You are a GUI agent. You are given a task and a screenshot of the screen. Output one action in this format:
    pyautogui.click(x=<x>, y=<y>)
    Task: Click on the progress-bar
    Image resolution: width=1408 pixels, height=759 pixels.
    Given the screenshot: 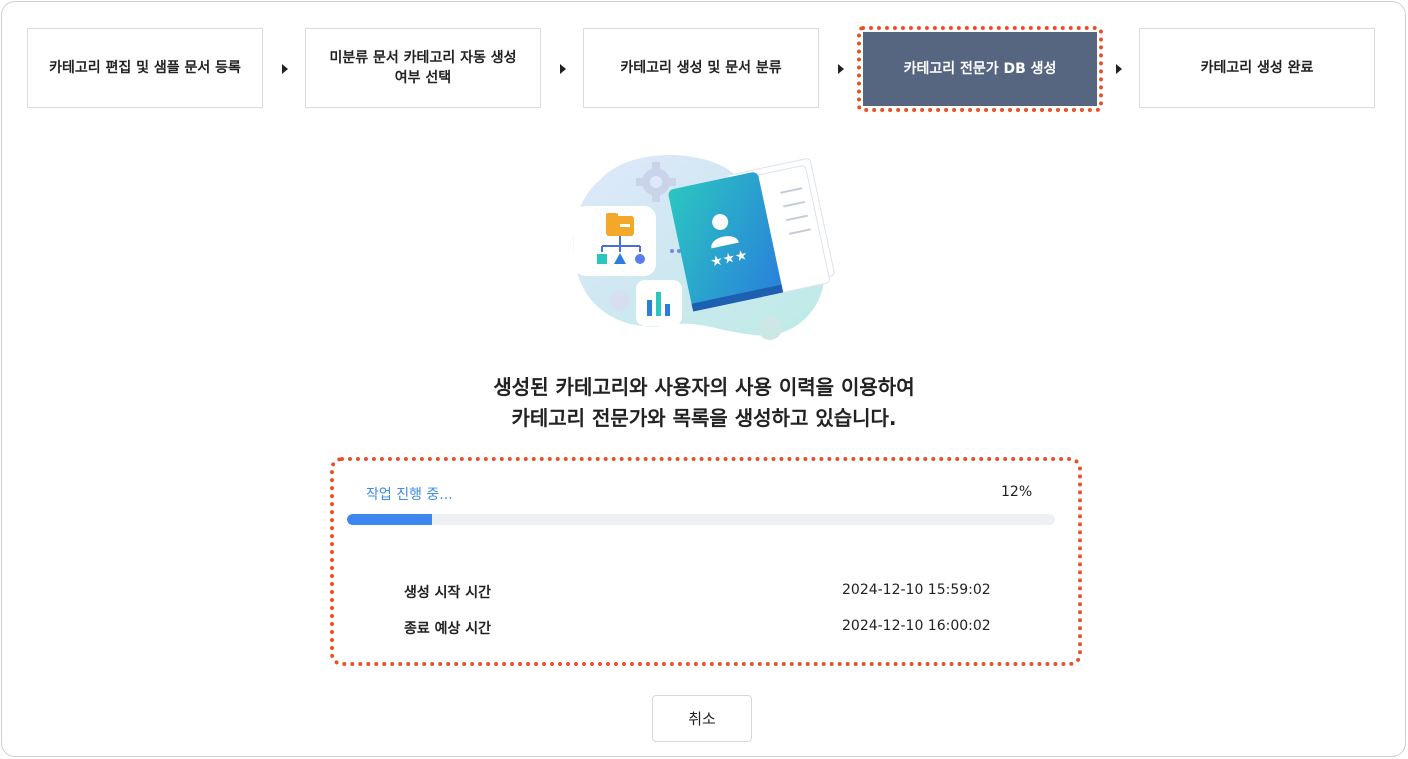 What is the action you would take?
    pyautogui.click(x=701, y=519)
    